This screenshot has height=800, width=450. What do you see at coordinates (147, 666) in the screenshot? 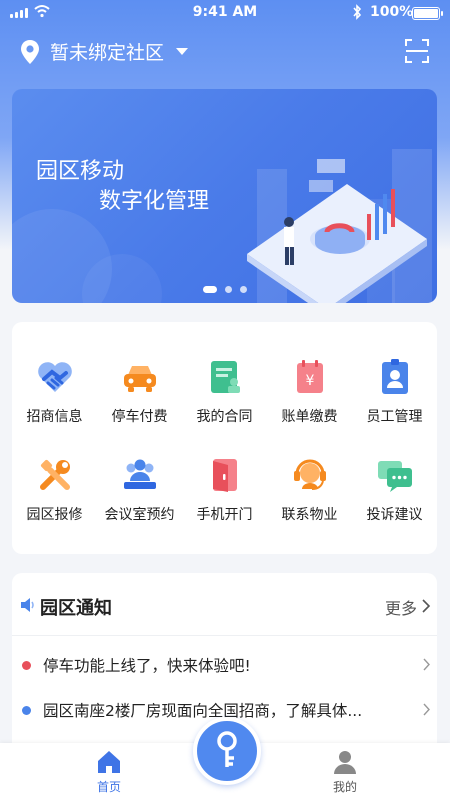
I see `notice-text: 停车功能上线了，快来体验吧!` at bounding box center [147, 666].